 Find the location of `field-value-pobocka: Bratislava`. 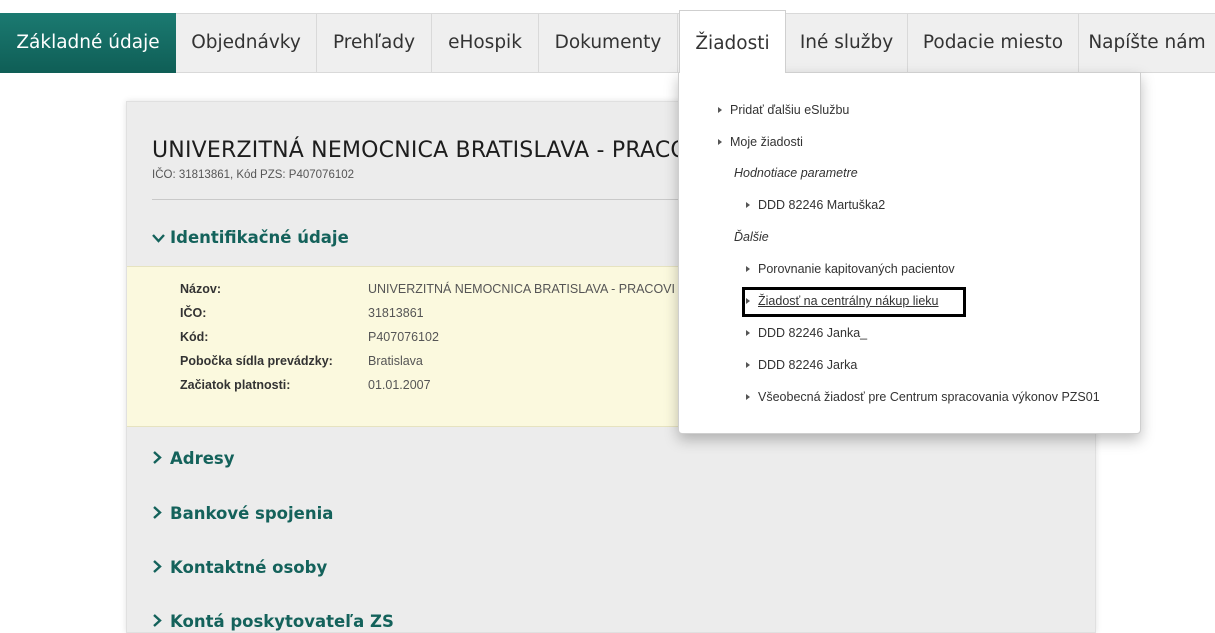

field-value-pobocka: Bratislava is located at coordinates (395, 361).